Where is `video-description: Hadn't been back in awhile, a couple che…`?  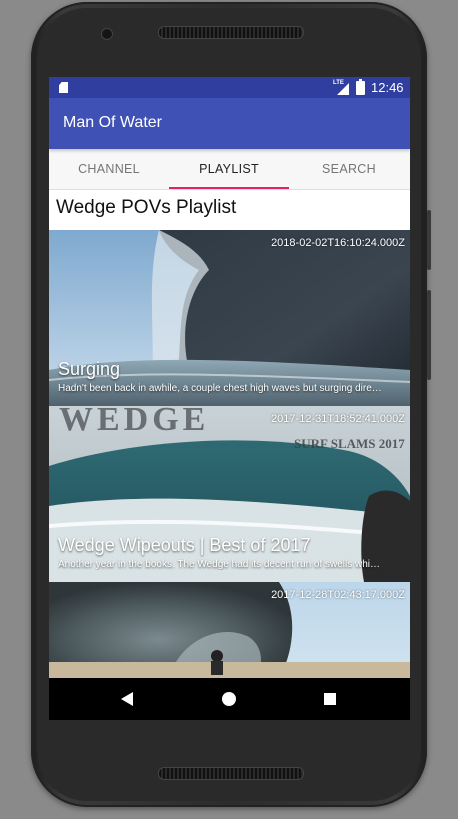 video-description: Hadn't been back in awhile, a couple che… is located at coordinates (220, 388).